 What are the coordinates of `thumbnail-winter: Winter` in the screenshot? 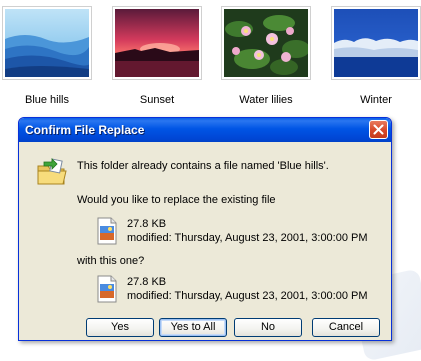 It's located at (376, 56).